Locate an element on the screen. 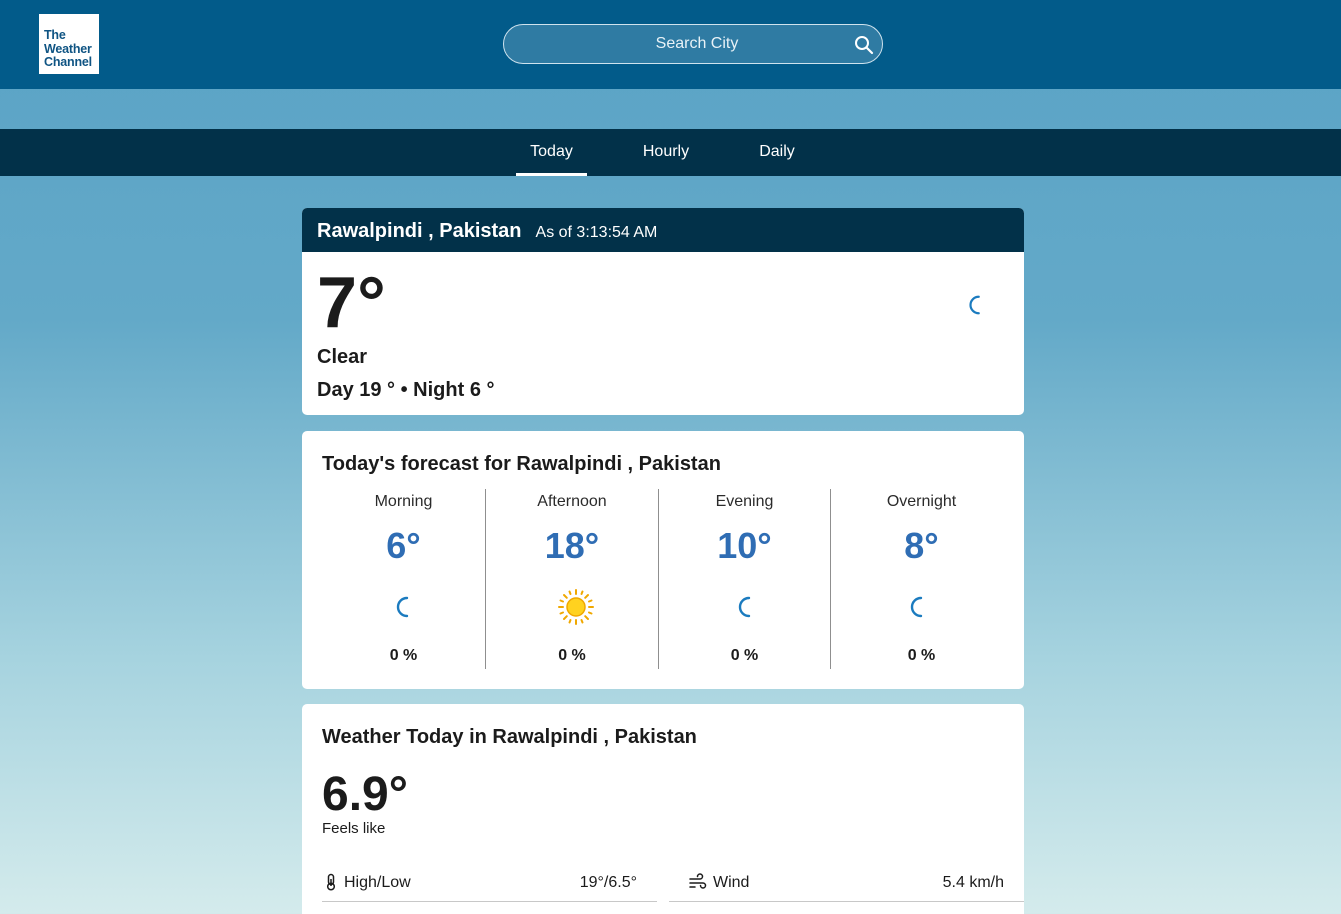 The width and height of the screenshot is (1341, 914). forecast-period-morning: Morning 6° 0 % is located at coordinates (404, 579).